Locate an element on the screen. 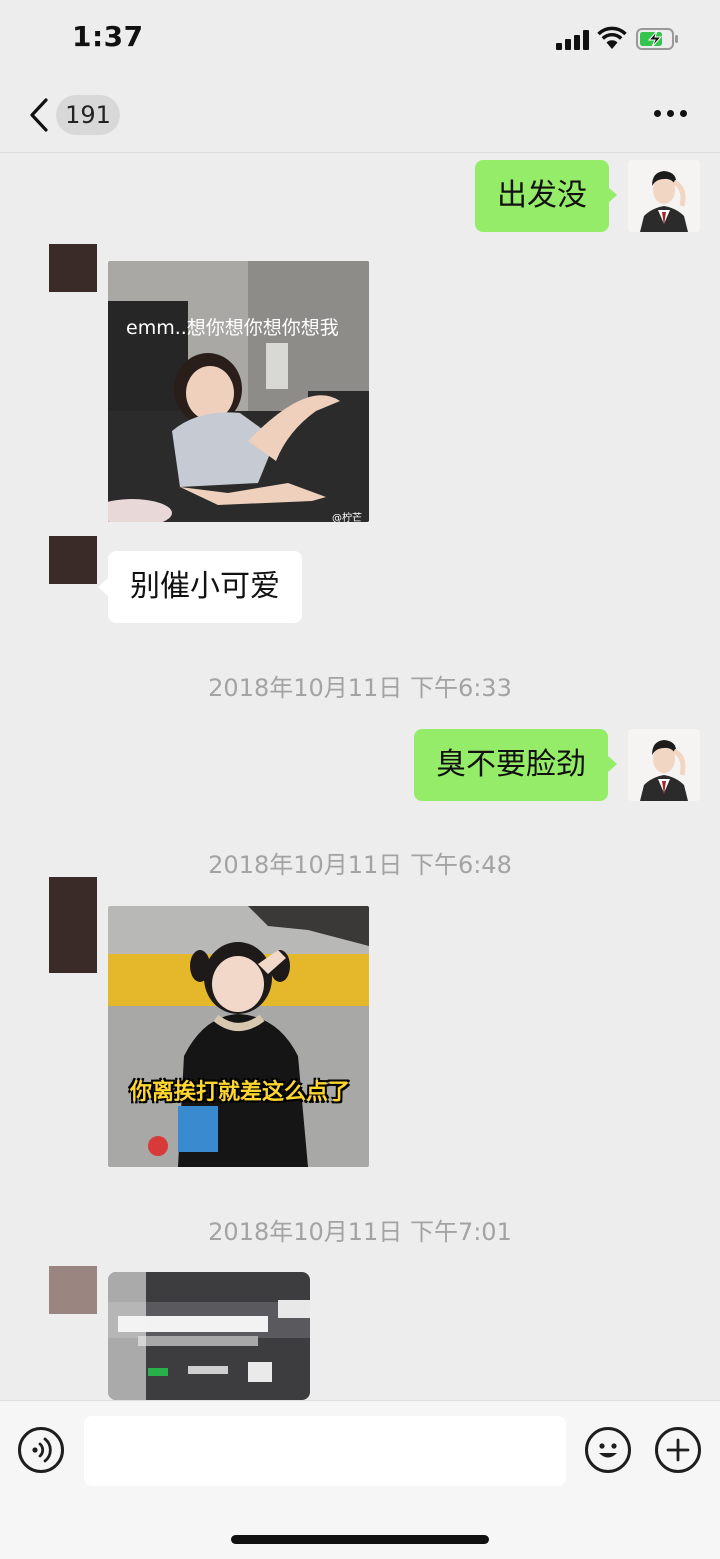 This screenshot has height=1559, width=720. timestamp: 2018年10月11日 下午6:33 is located at coordinates (360, 688).